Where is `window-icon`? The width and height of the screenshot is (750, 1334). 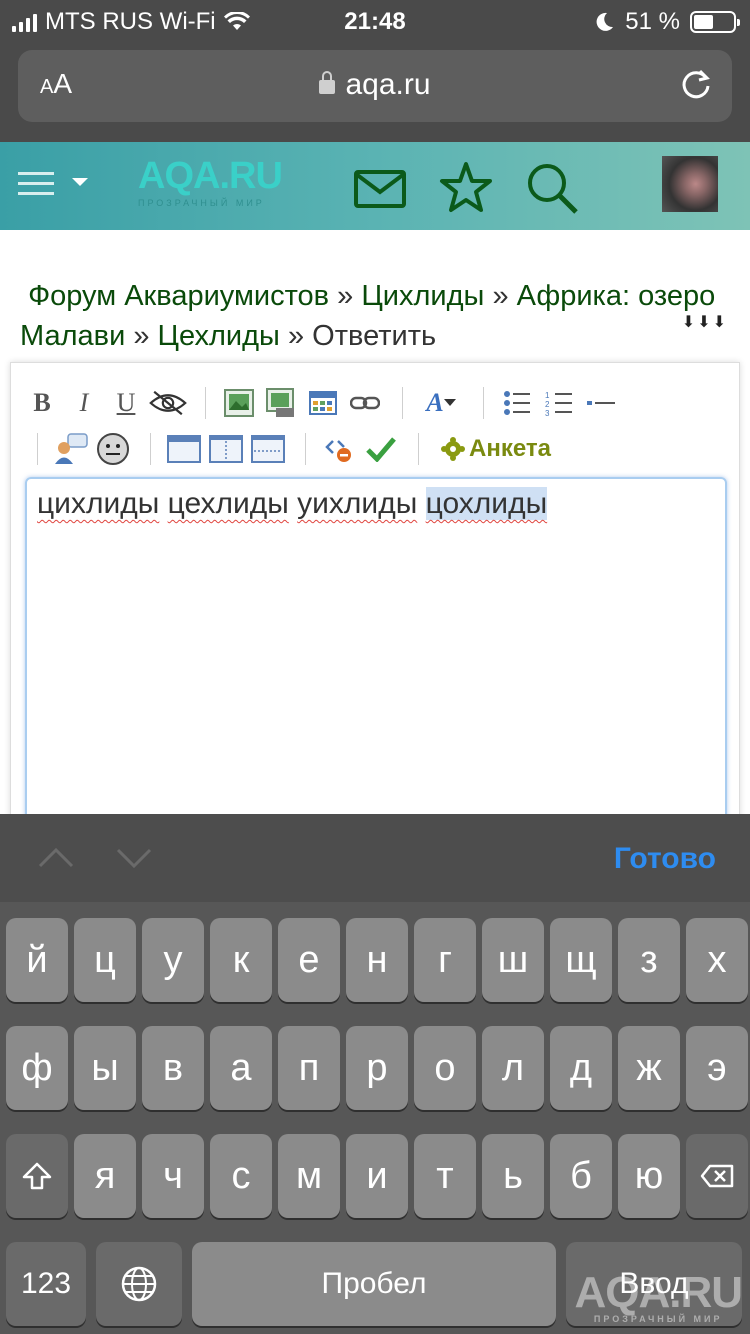 window-icon is located at coordinates (184, 449).